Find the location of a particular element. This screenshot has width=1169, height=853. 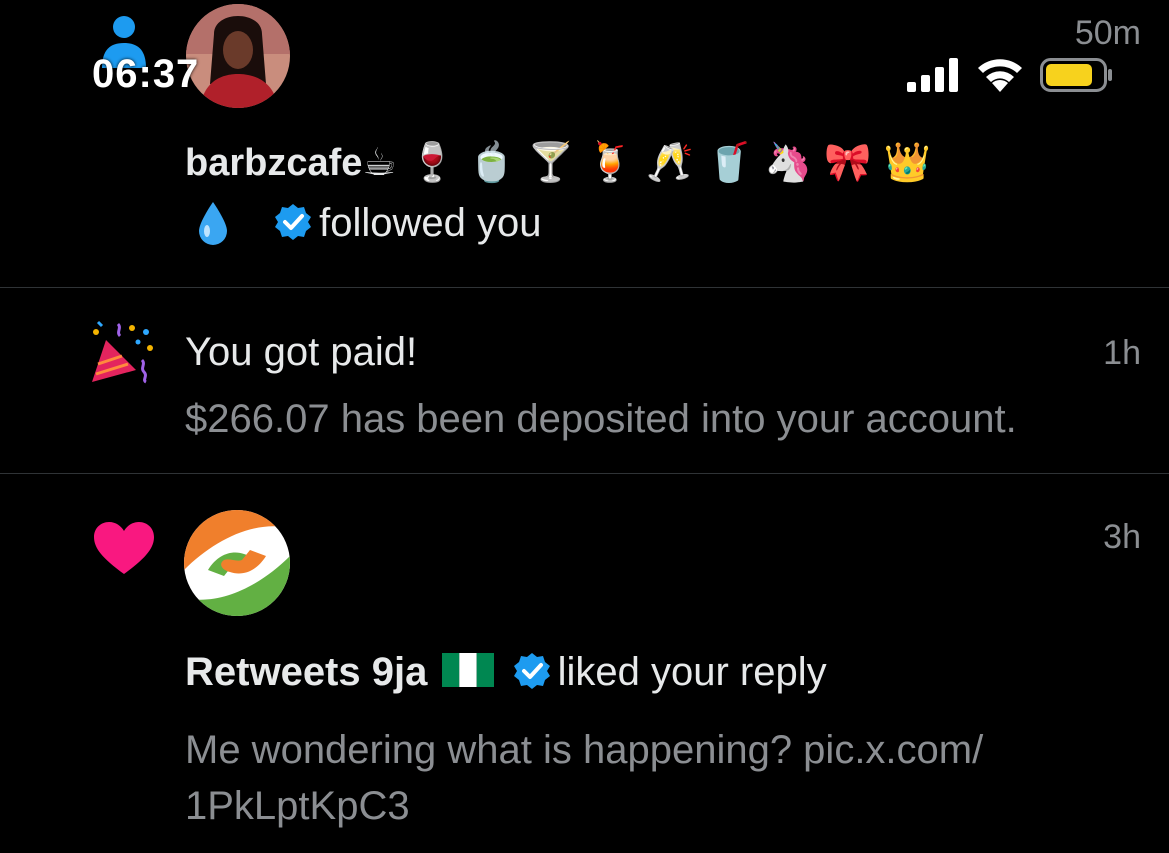

elapsed-time: 50m is located at coordinates (1107, 33).